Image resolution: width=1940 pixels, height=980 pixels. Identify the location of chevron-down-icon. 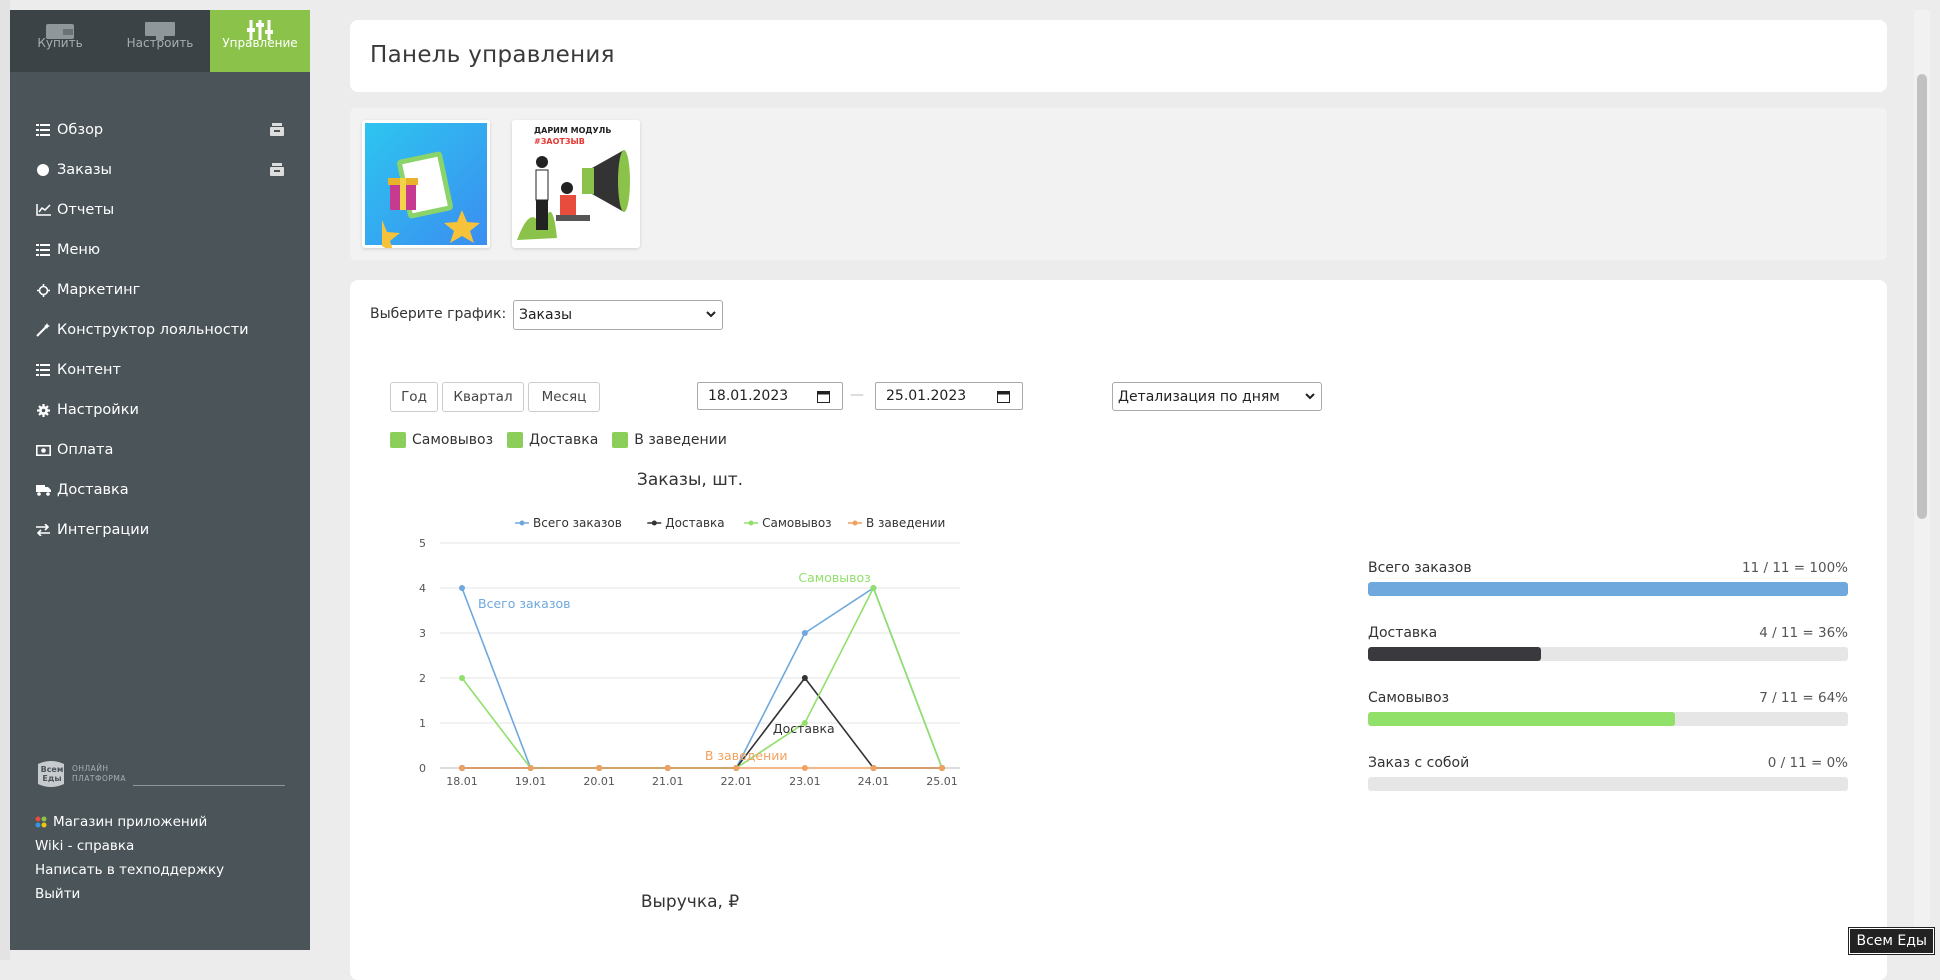
(1310, 395).